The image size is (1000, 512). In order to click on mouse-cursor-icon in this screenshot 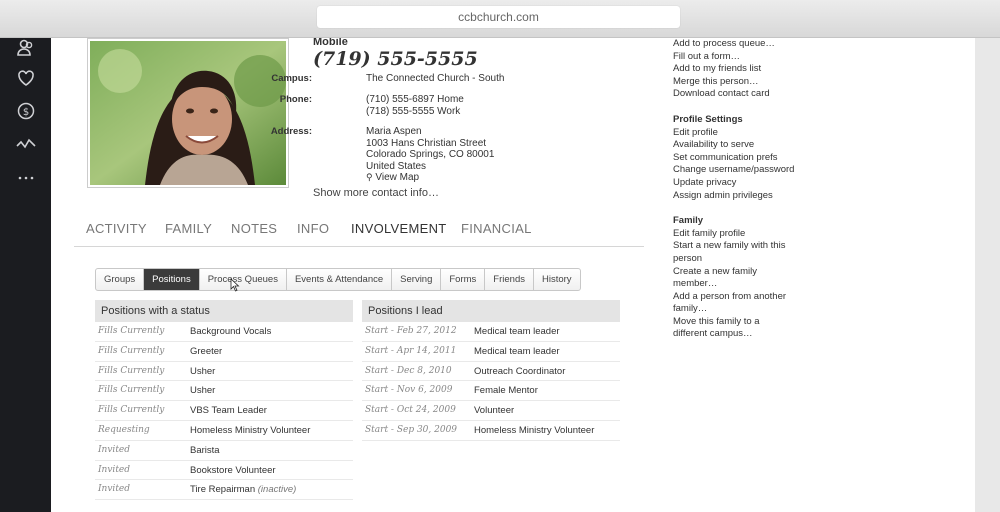, I will do `click(235, 285)`.